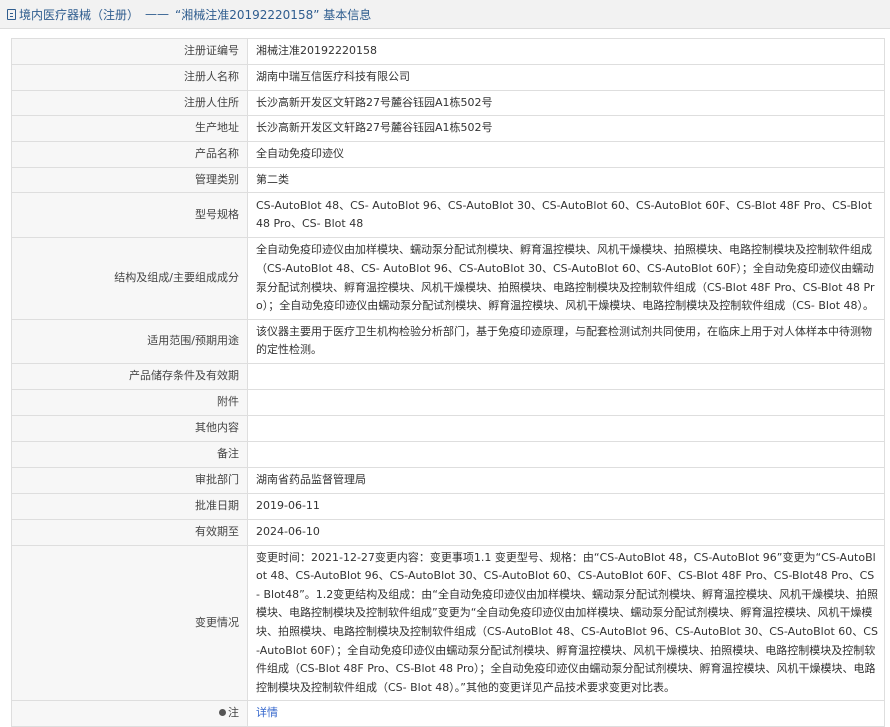 This screenshot has width=890, height=727. I want to click on row-label: 产品储存条件及有效期, so click(129, 376).